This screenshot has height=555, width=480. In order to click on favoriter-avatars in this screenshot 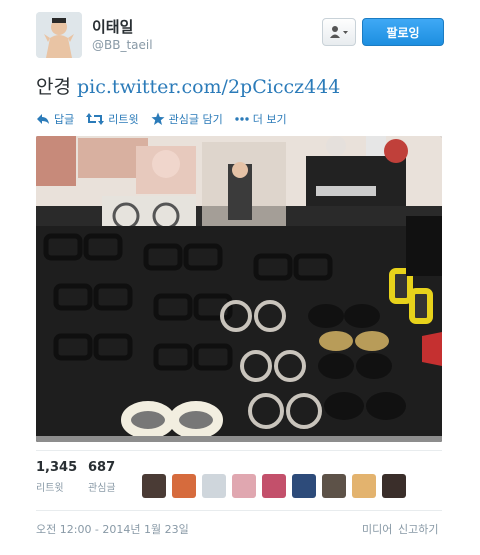, I will do `click(274, 486)`.